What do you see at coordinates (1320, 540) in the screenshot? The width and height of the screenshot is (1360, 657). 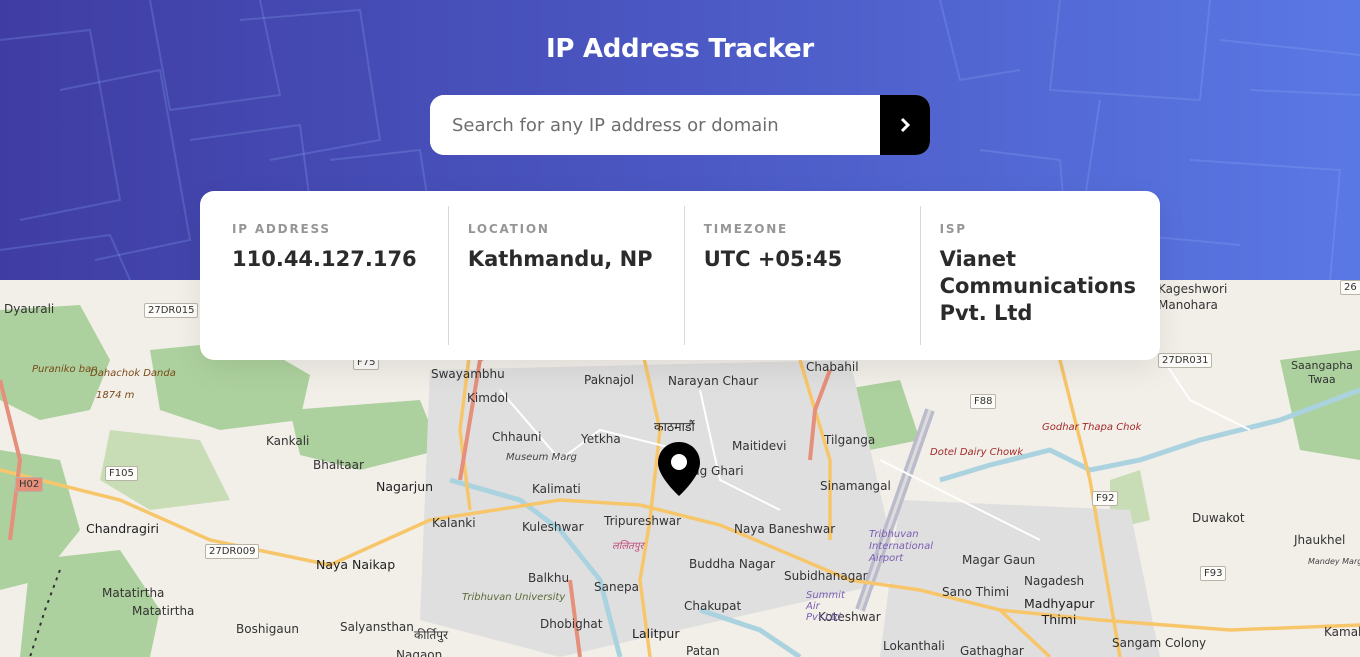 I see `map-place-label: Jhaukhel` at bounding box center [1320, 540].